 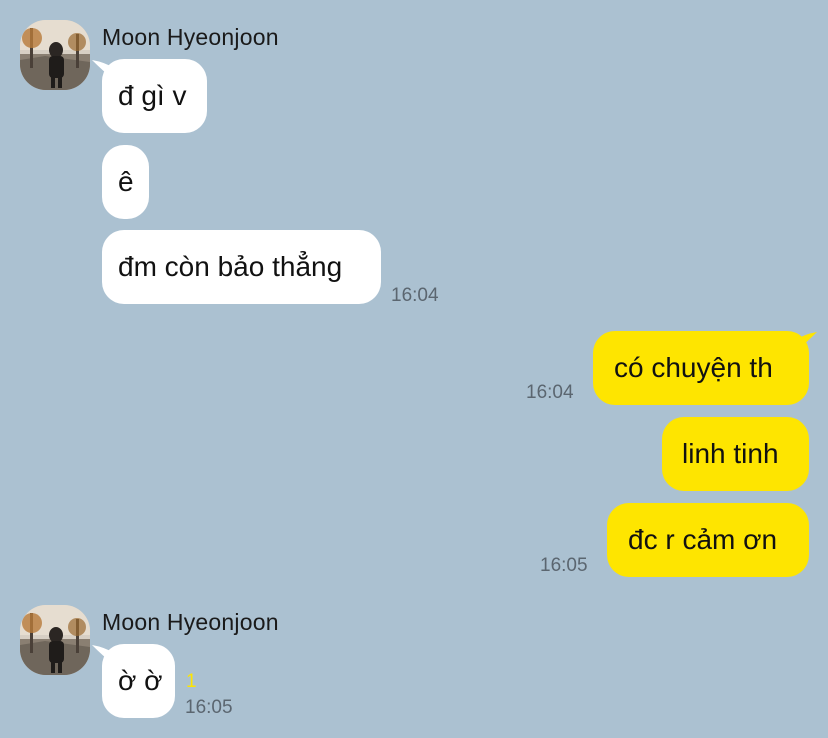 I want to click on message-text: ờ ờ, so click(x=140, y=680).